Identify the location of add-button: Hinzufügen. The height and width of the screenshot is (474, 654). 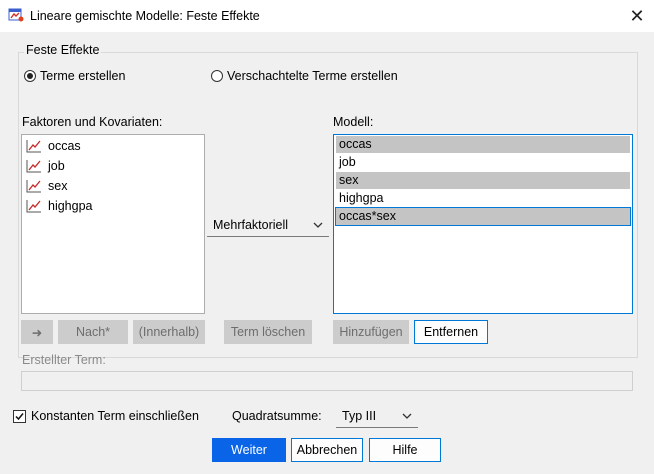
(371, 332).